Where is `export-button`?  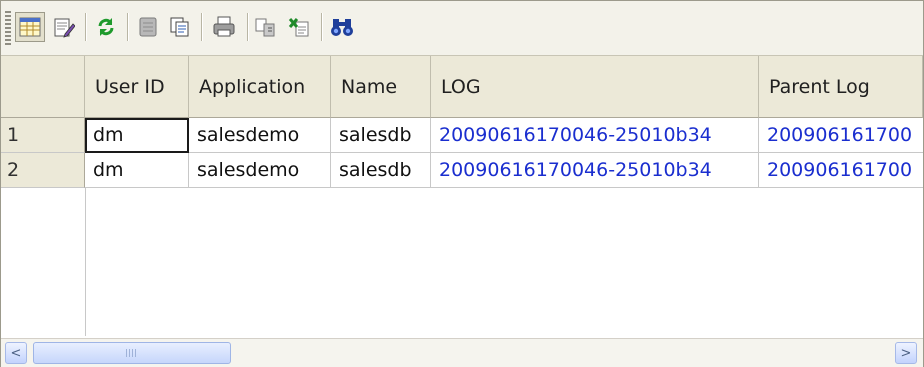
export-button is located at coordinates (266, 27).